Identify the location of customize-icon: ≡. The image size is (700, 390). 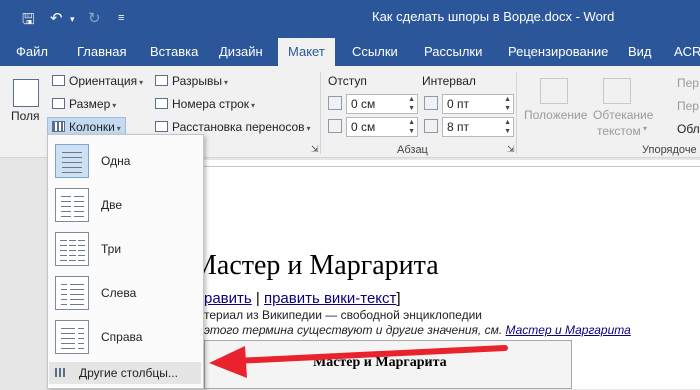
(121, 18).